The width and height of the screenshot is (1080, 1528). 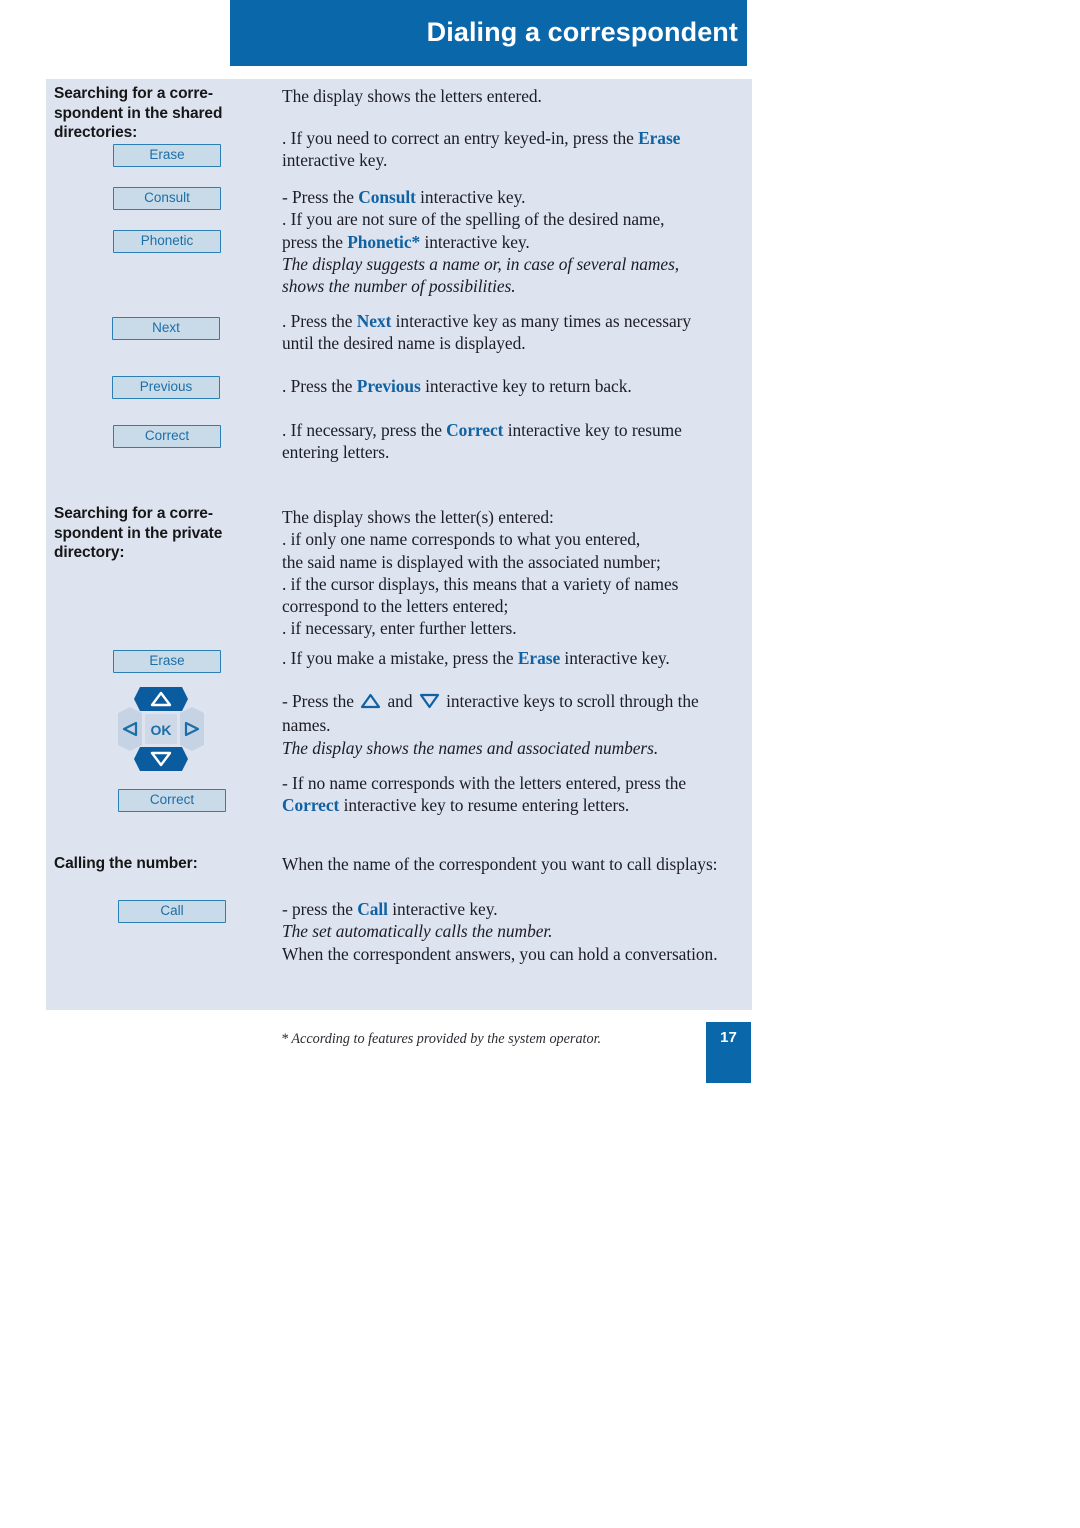 I want to click on softkey-next: Next, so click(x=166, y=328).